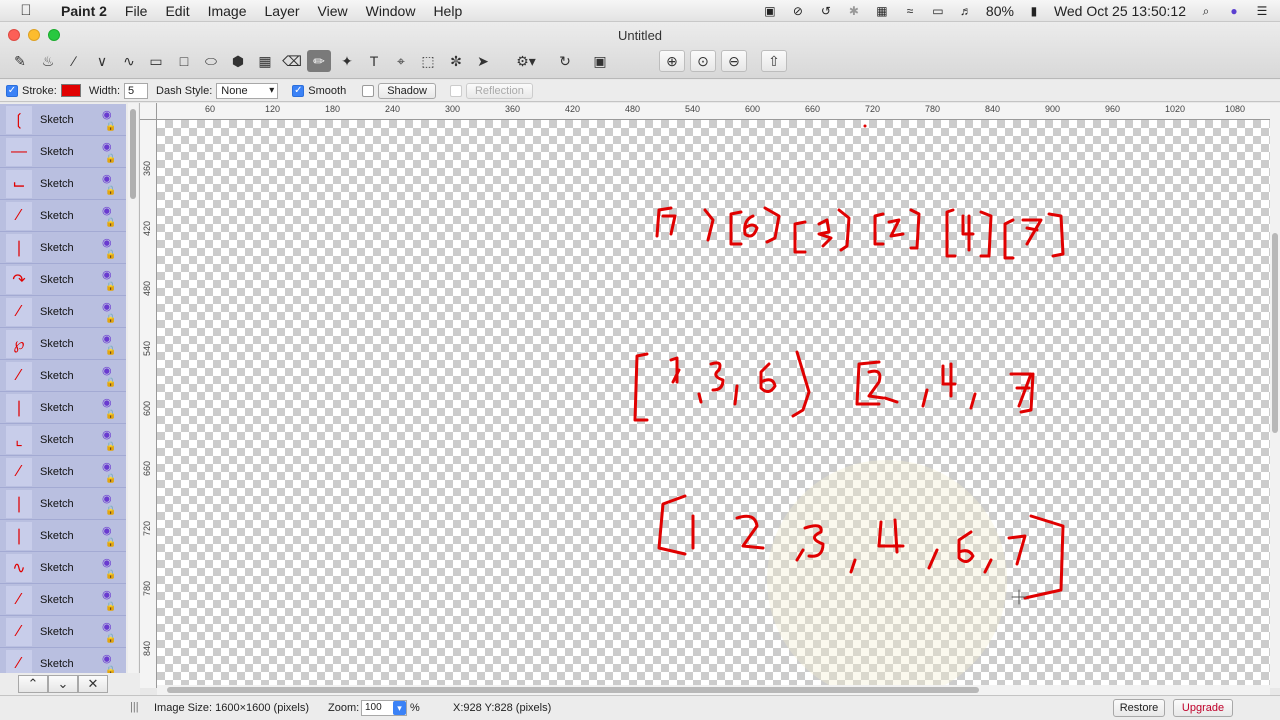  I want to click on airplay-icon: ▭, so click(938, 11).